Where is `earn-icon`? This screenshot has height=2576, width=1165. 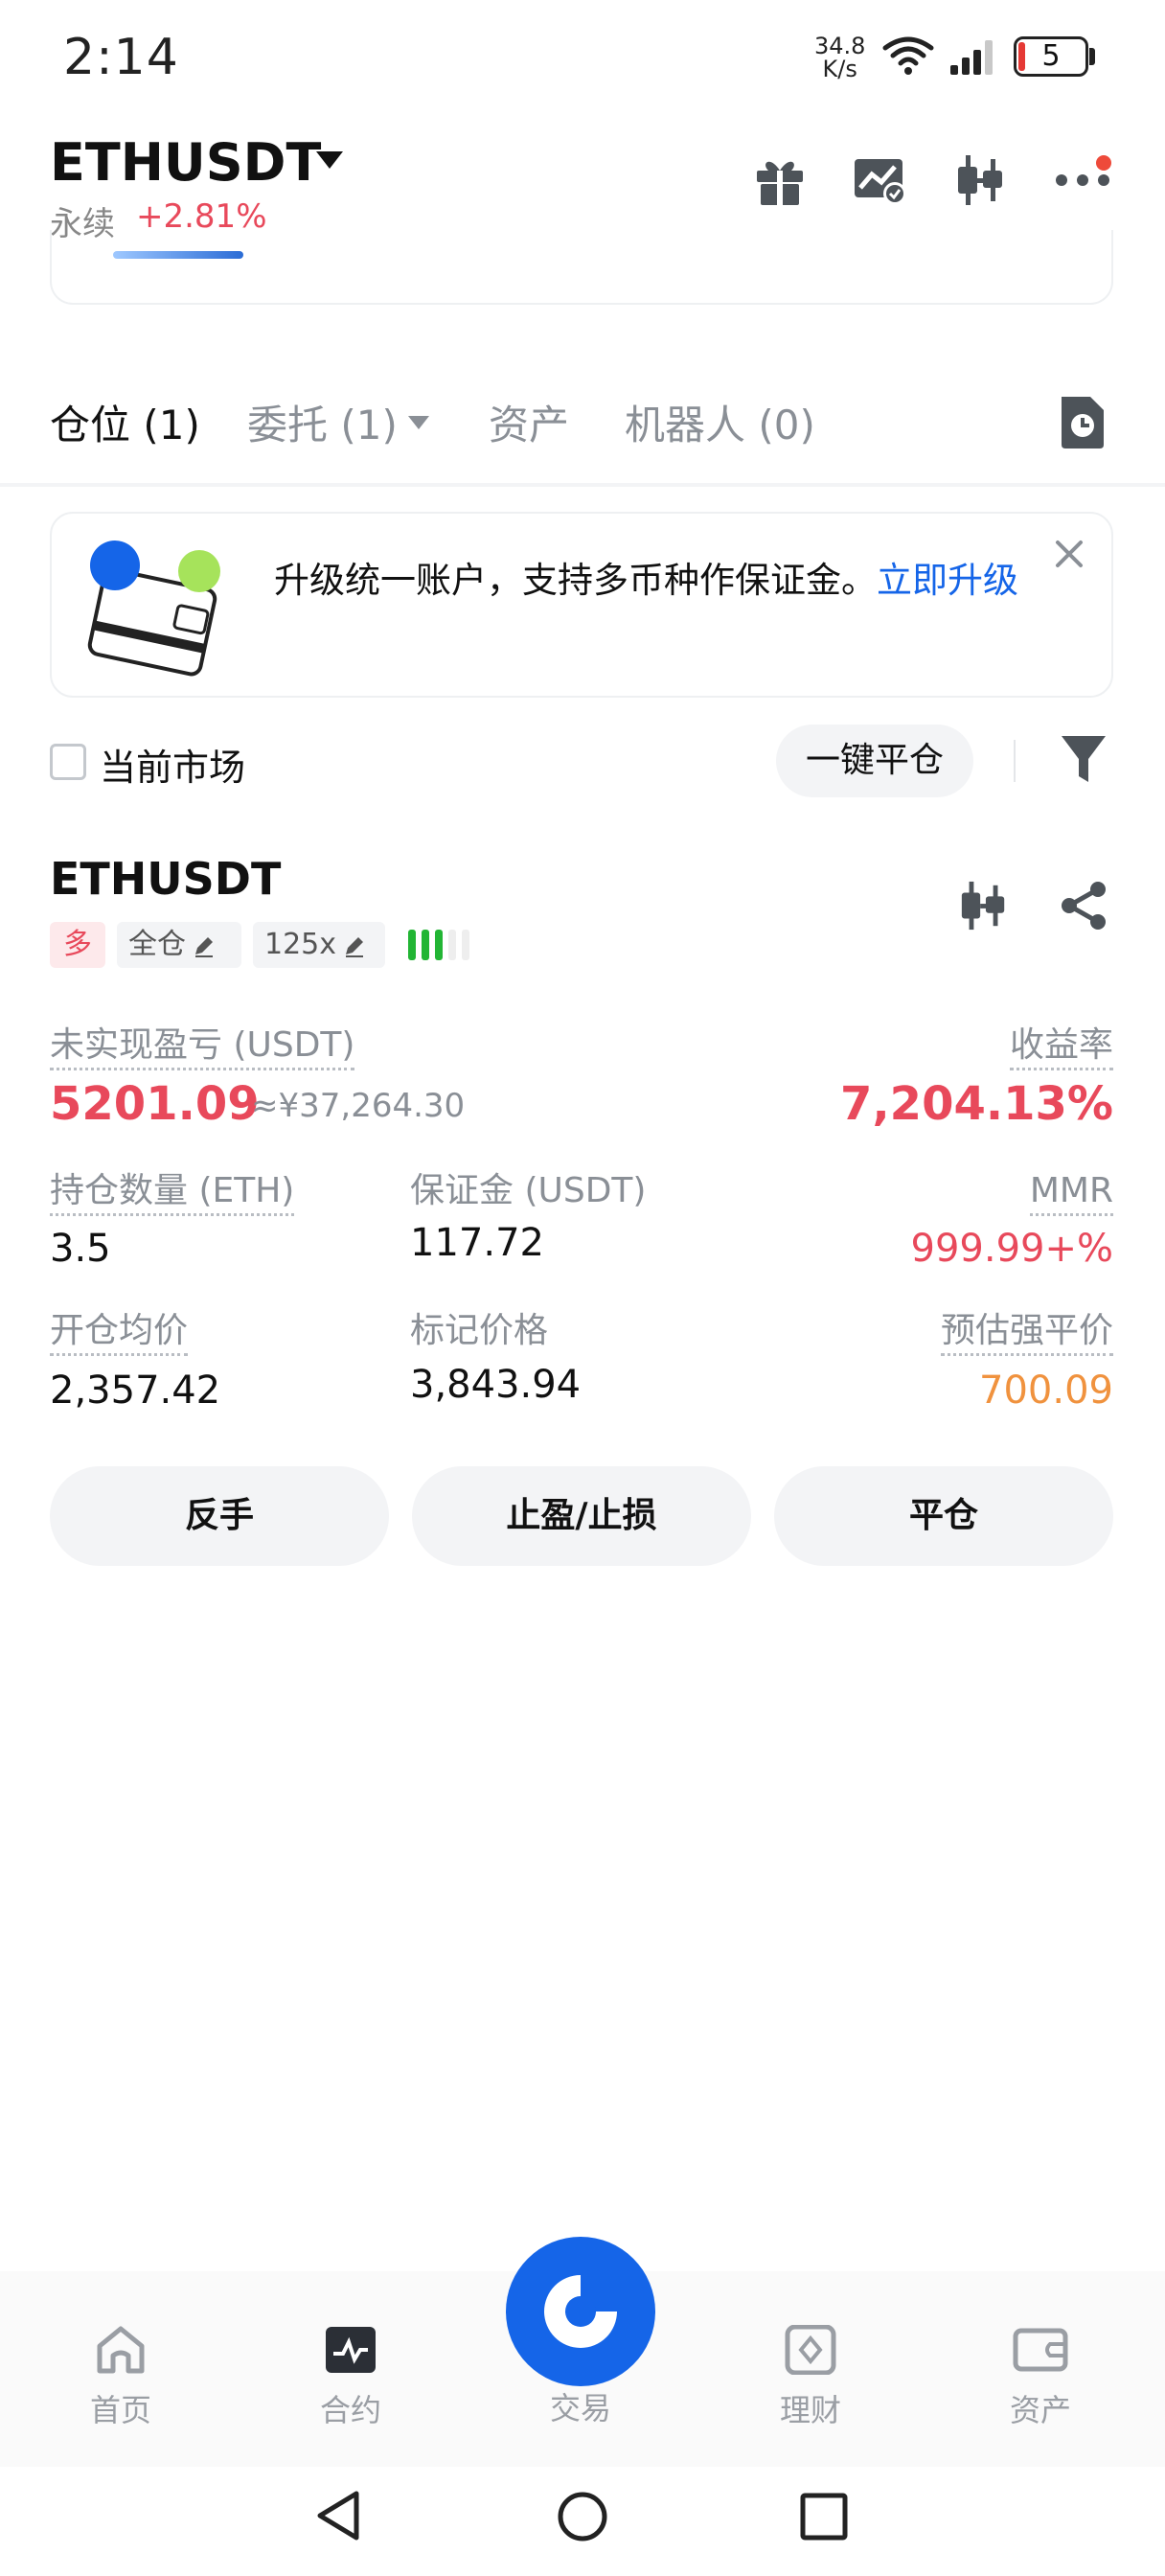
earn-icon is located at coordinates (811, 2350).